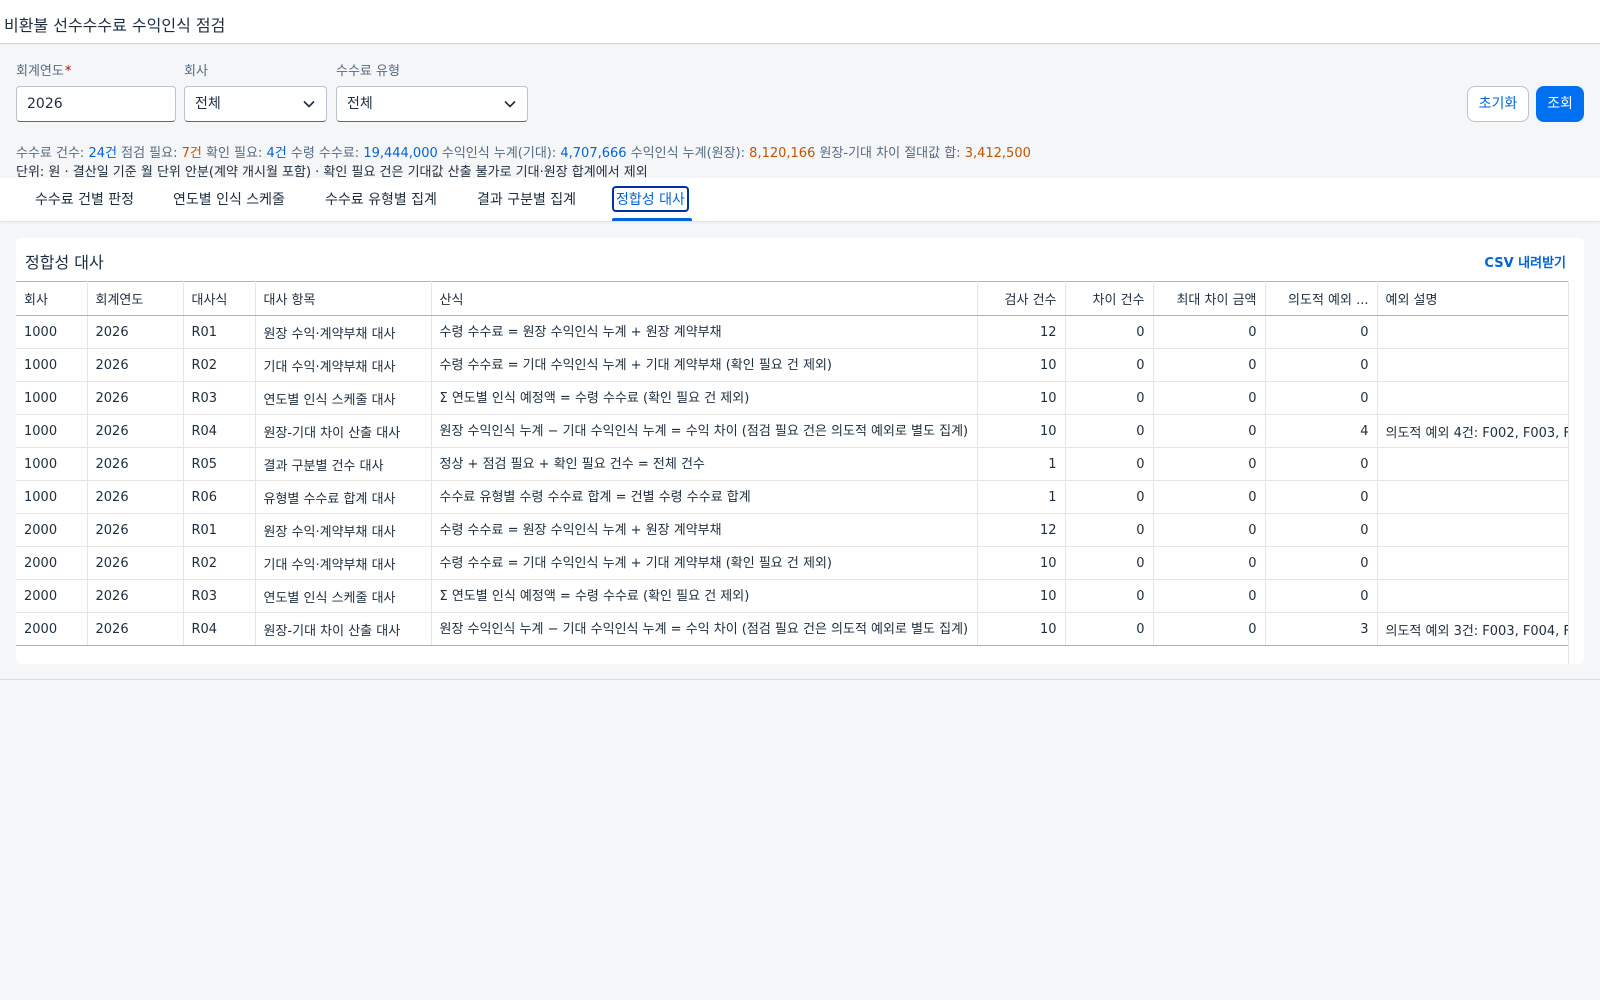  I want to click on col-header: 최대 차이 금액, so click(1209, 298).